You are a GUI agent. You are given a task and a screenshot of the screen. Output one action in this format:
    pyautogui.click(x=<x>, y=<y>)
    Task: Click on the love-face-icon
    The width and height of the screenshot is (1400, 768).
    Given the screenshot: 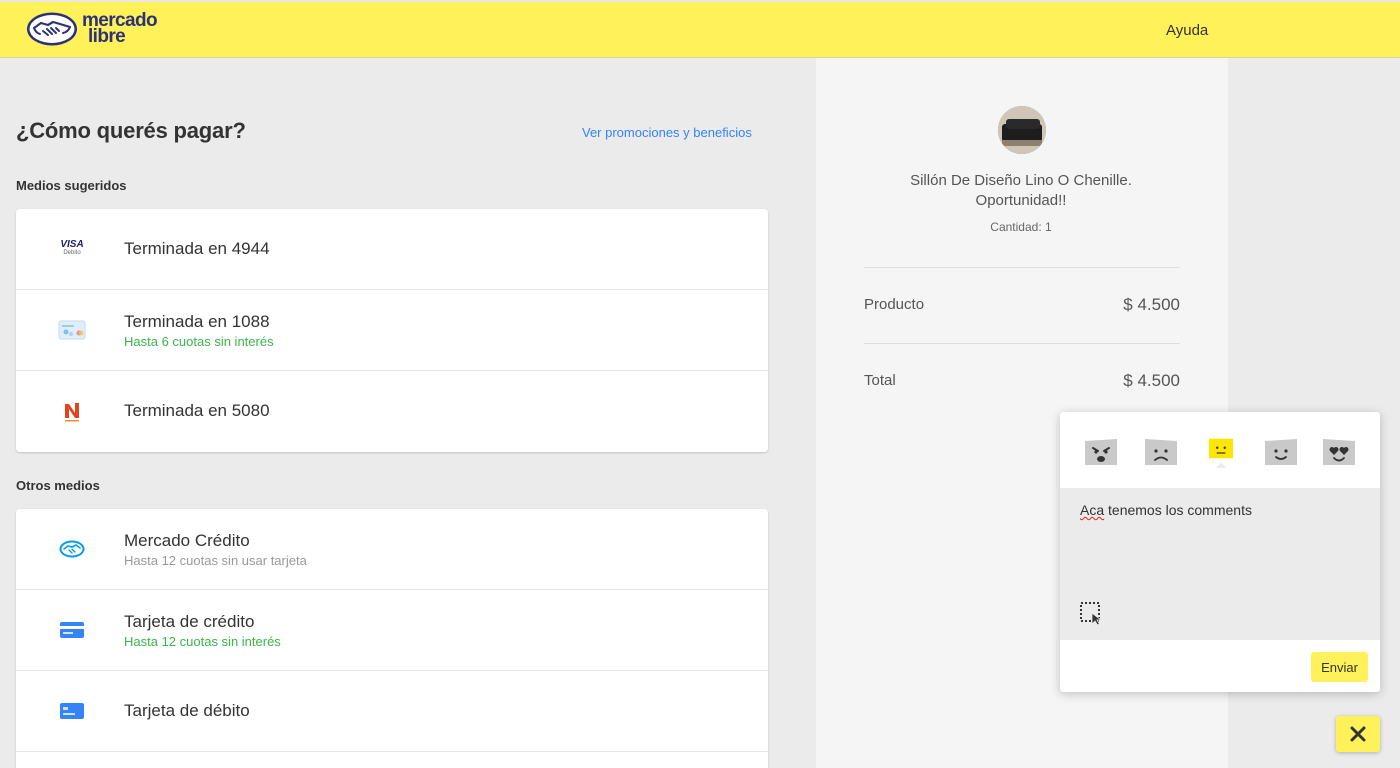 What is the action you would take?
    pyautogui.click(x=1339, y=453)
    